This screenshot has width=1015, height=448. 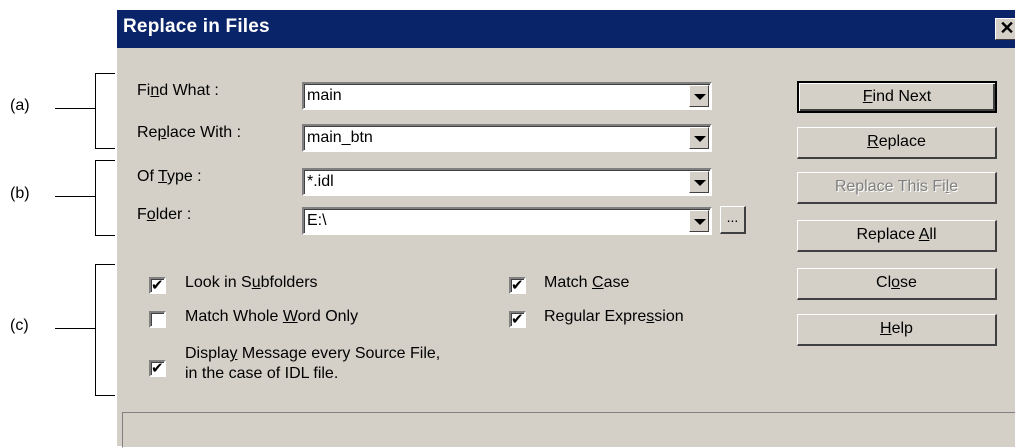 What do you see at coordinates (507, 96) in the screenshot?
I see `find-what-combobox: main` at bounding box center [507, 96].